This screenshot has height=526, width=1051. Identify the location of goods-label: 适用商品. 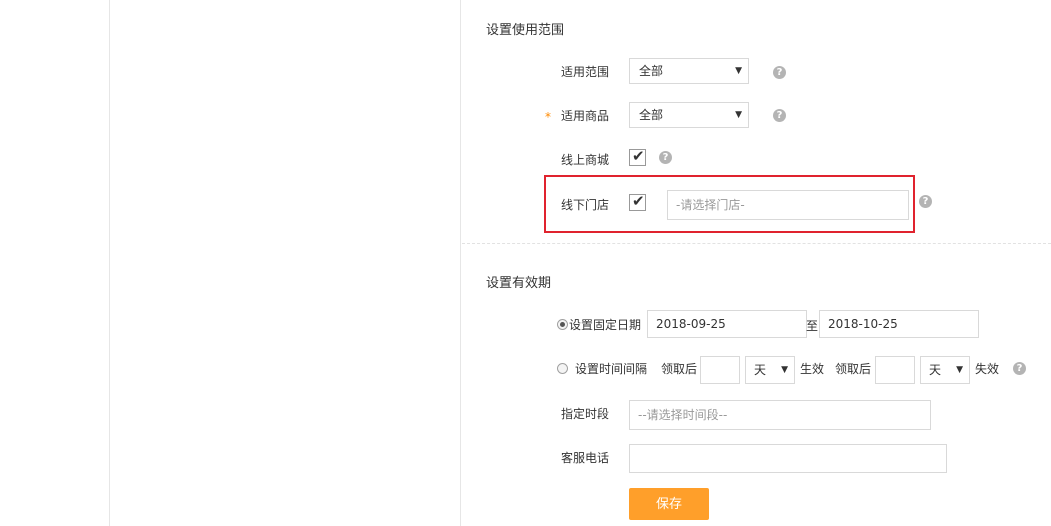
(585, 116).